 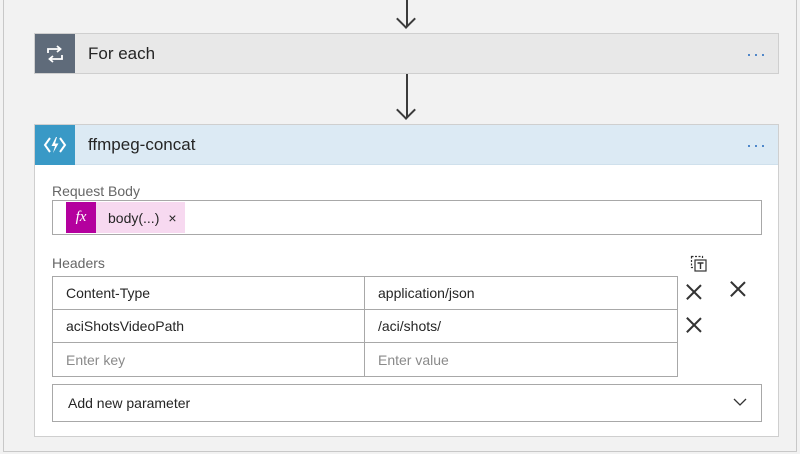 I want to click on function-action-header: ffmpeg-concat ···, so click(x=406, y=144).